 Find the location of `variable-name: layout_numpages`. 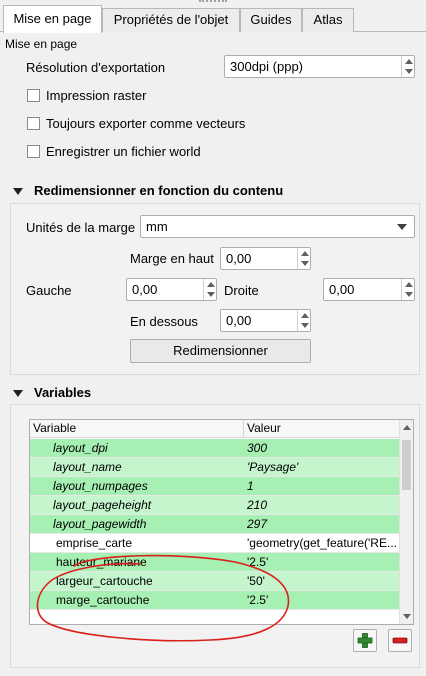

variable-name: layout_numpages is located at coordinates (100, 486).